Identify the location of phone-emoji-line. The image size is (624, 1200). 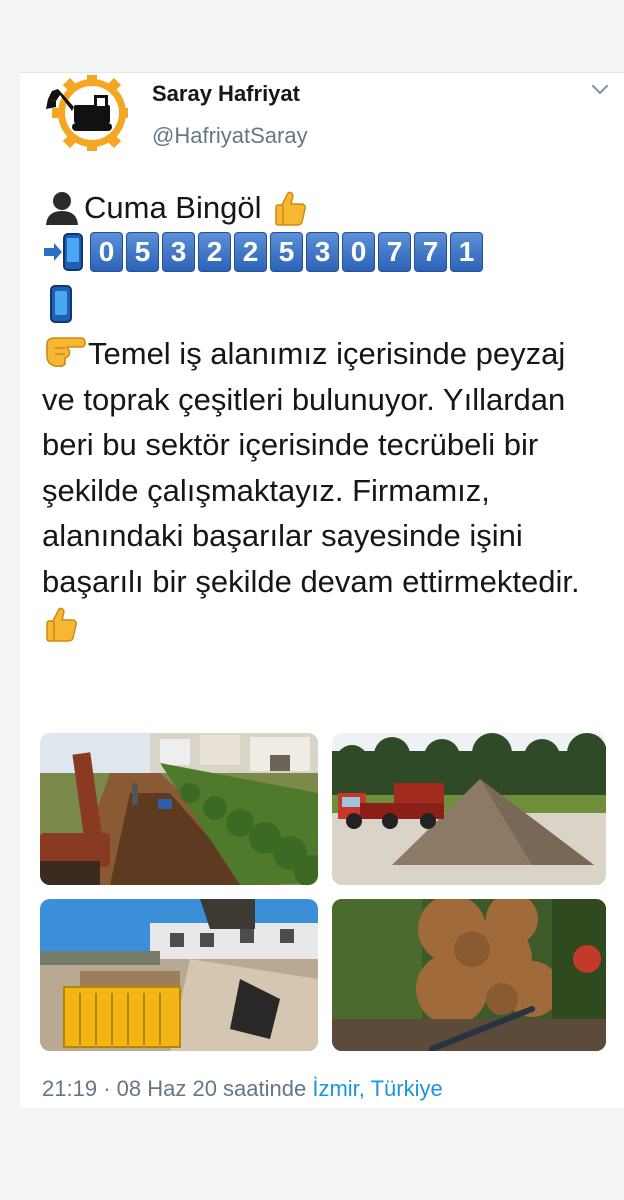
(57, 304).